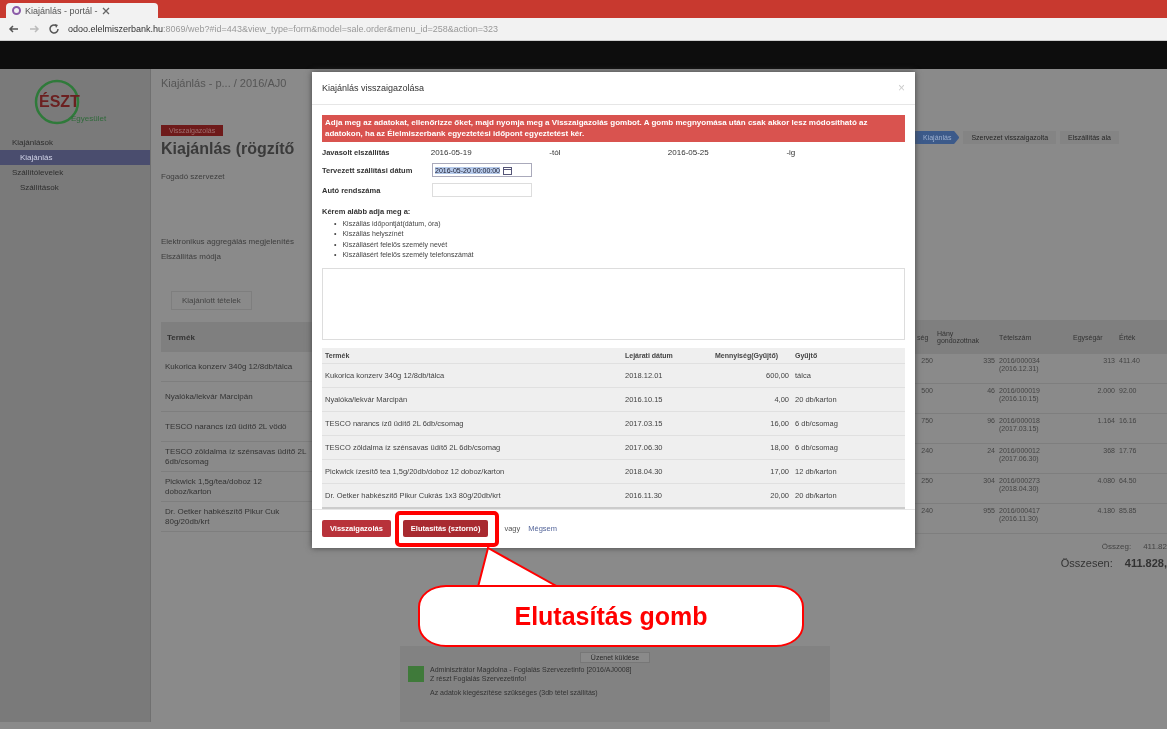 The height and width of the screenshot is (729, 1167). I want to click on reload-icon, so click(54, 29).